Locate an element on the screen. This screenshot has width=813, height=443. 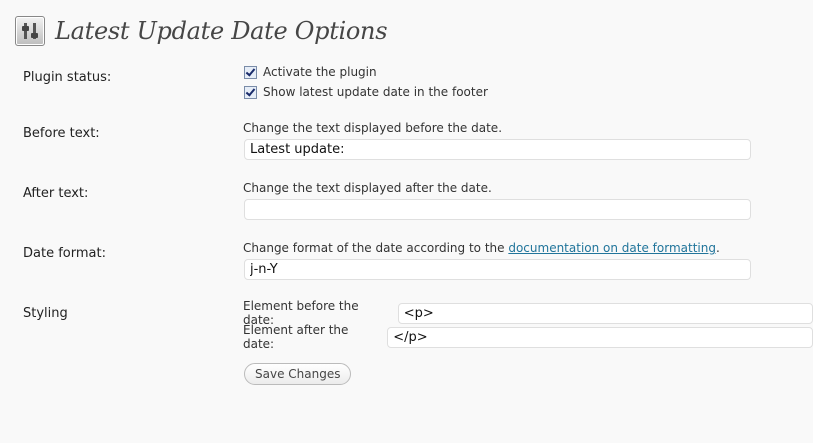
page-header: Latest Update Date Options is located at coordinates (201, 31).